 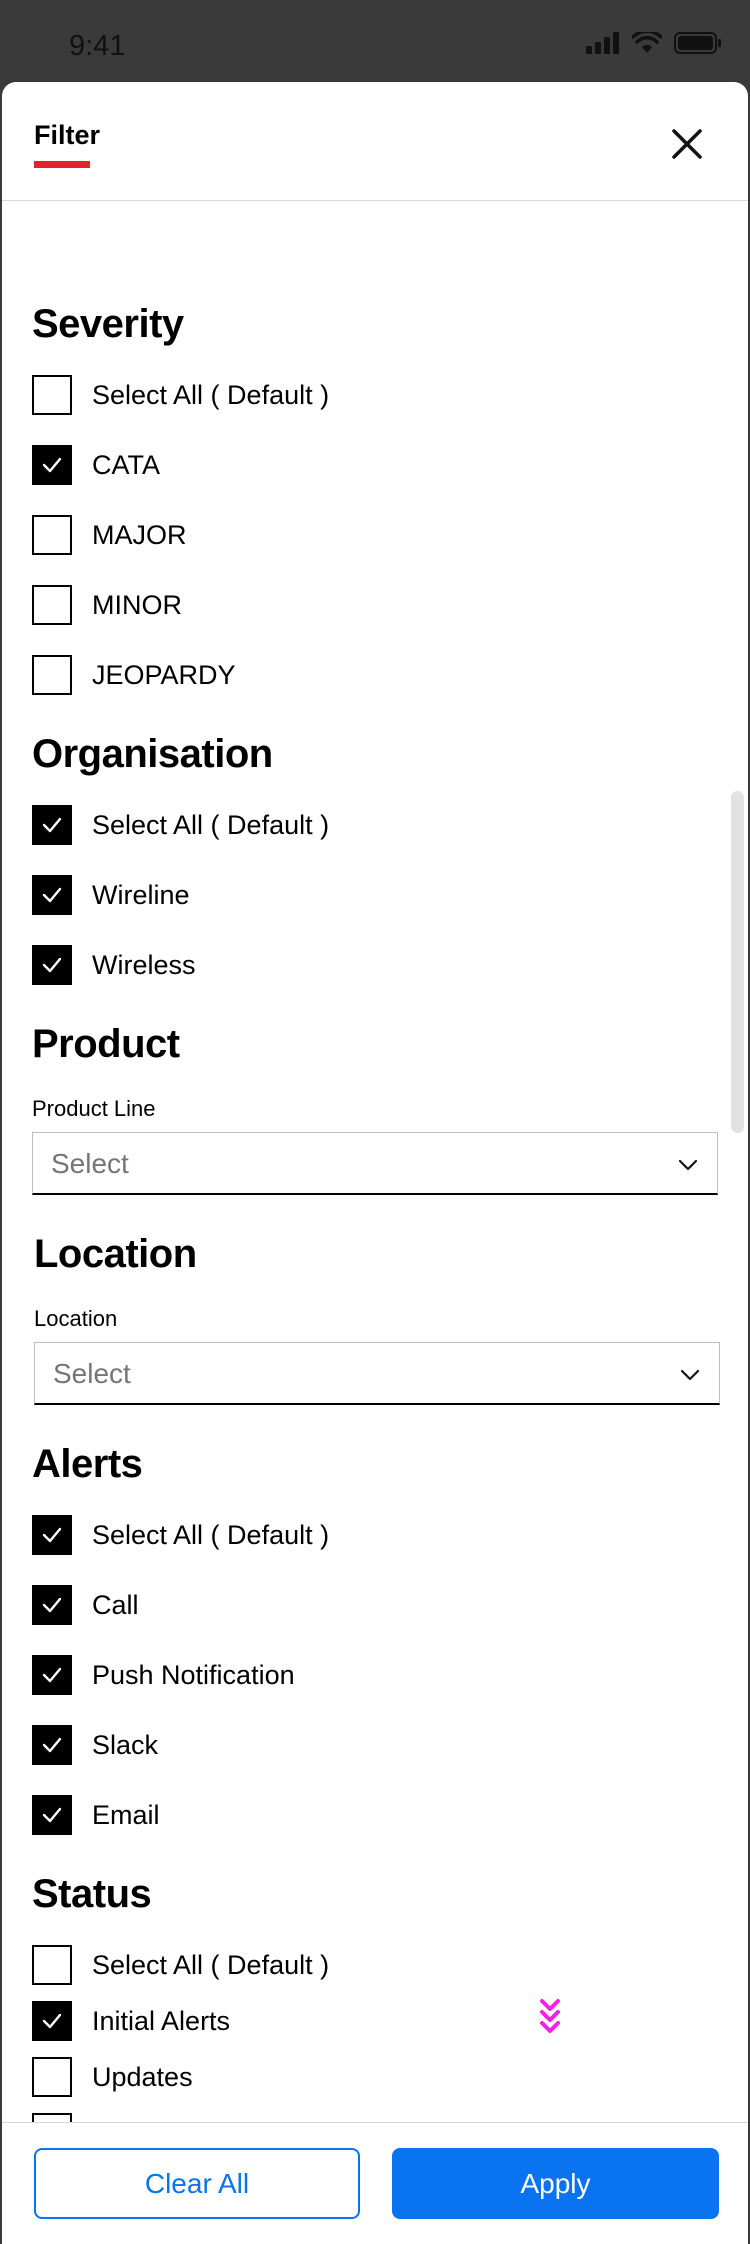 I want to click on organisation-option: Wireline, so click(x=111, y=895).